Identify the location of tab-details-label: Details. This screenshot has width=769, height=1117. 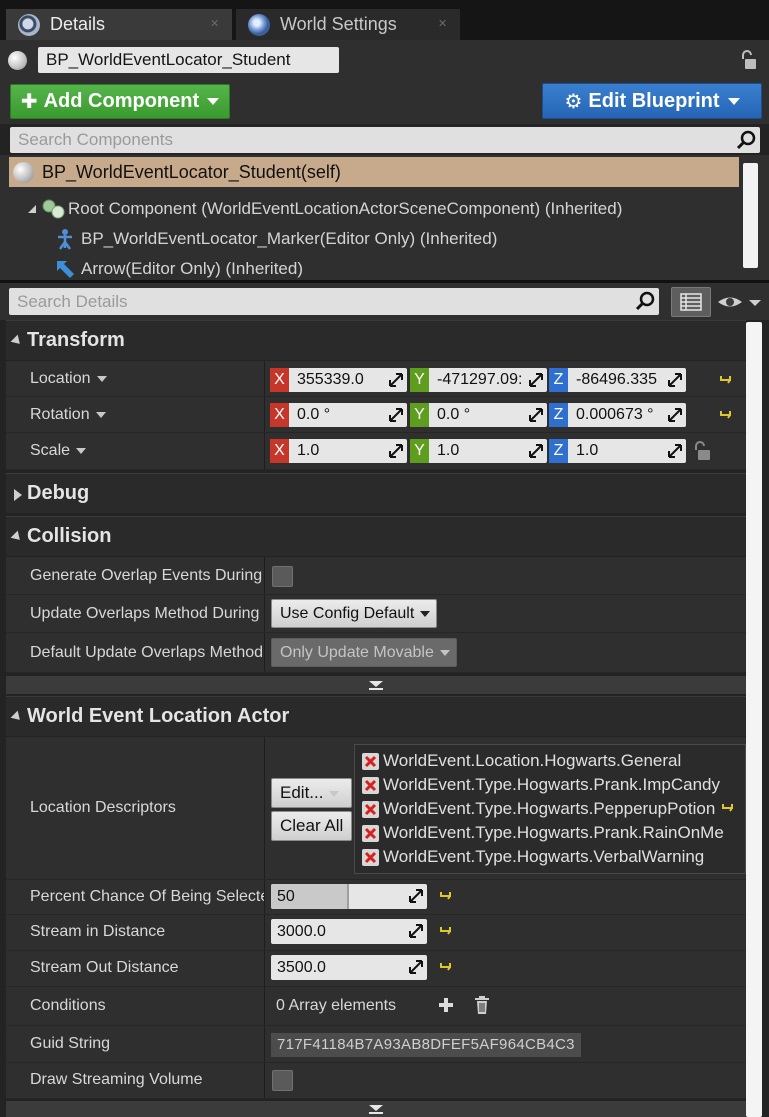
(78, 24).